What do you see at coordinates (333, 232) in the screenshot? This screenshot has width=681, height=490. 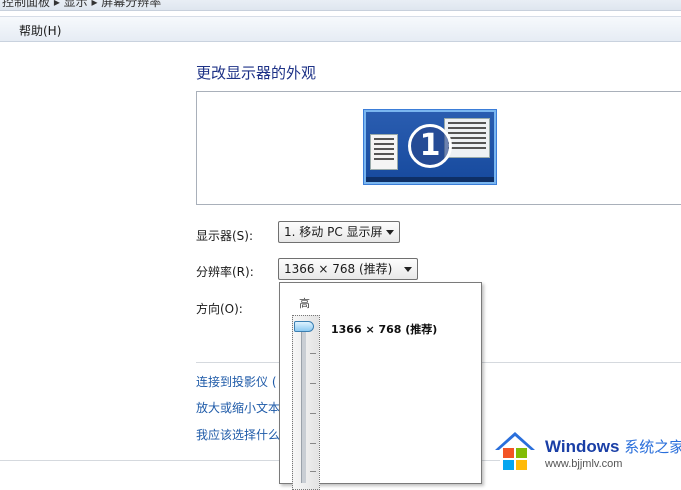 I see `display-select-value: 1. 移动 PC 显示屏` at bounding box center [333, 232].